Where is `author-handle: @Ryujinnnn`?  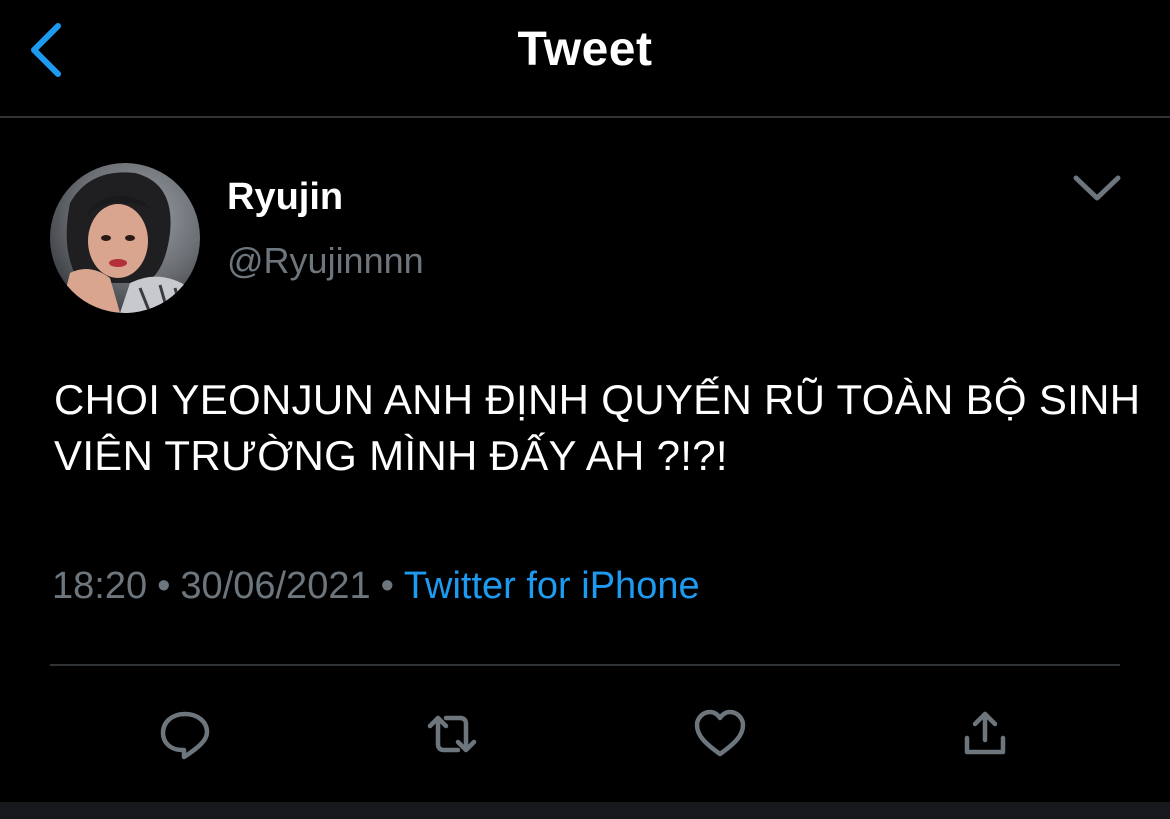 author-handle: @Ryujinnnn is located at coordinates (325, 261).